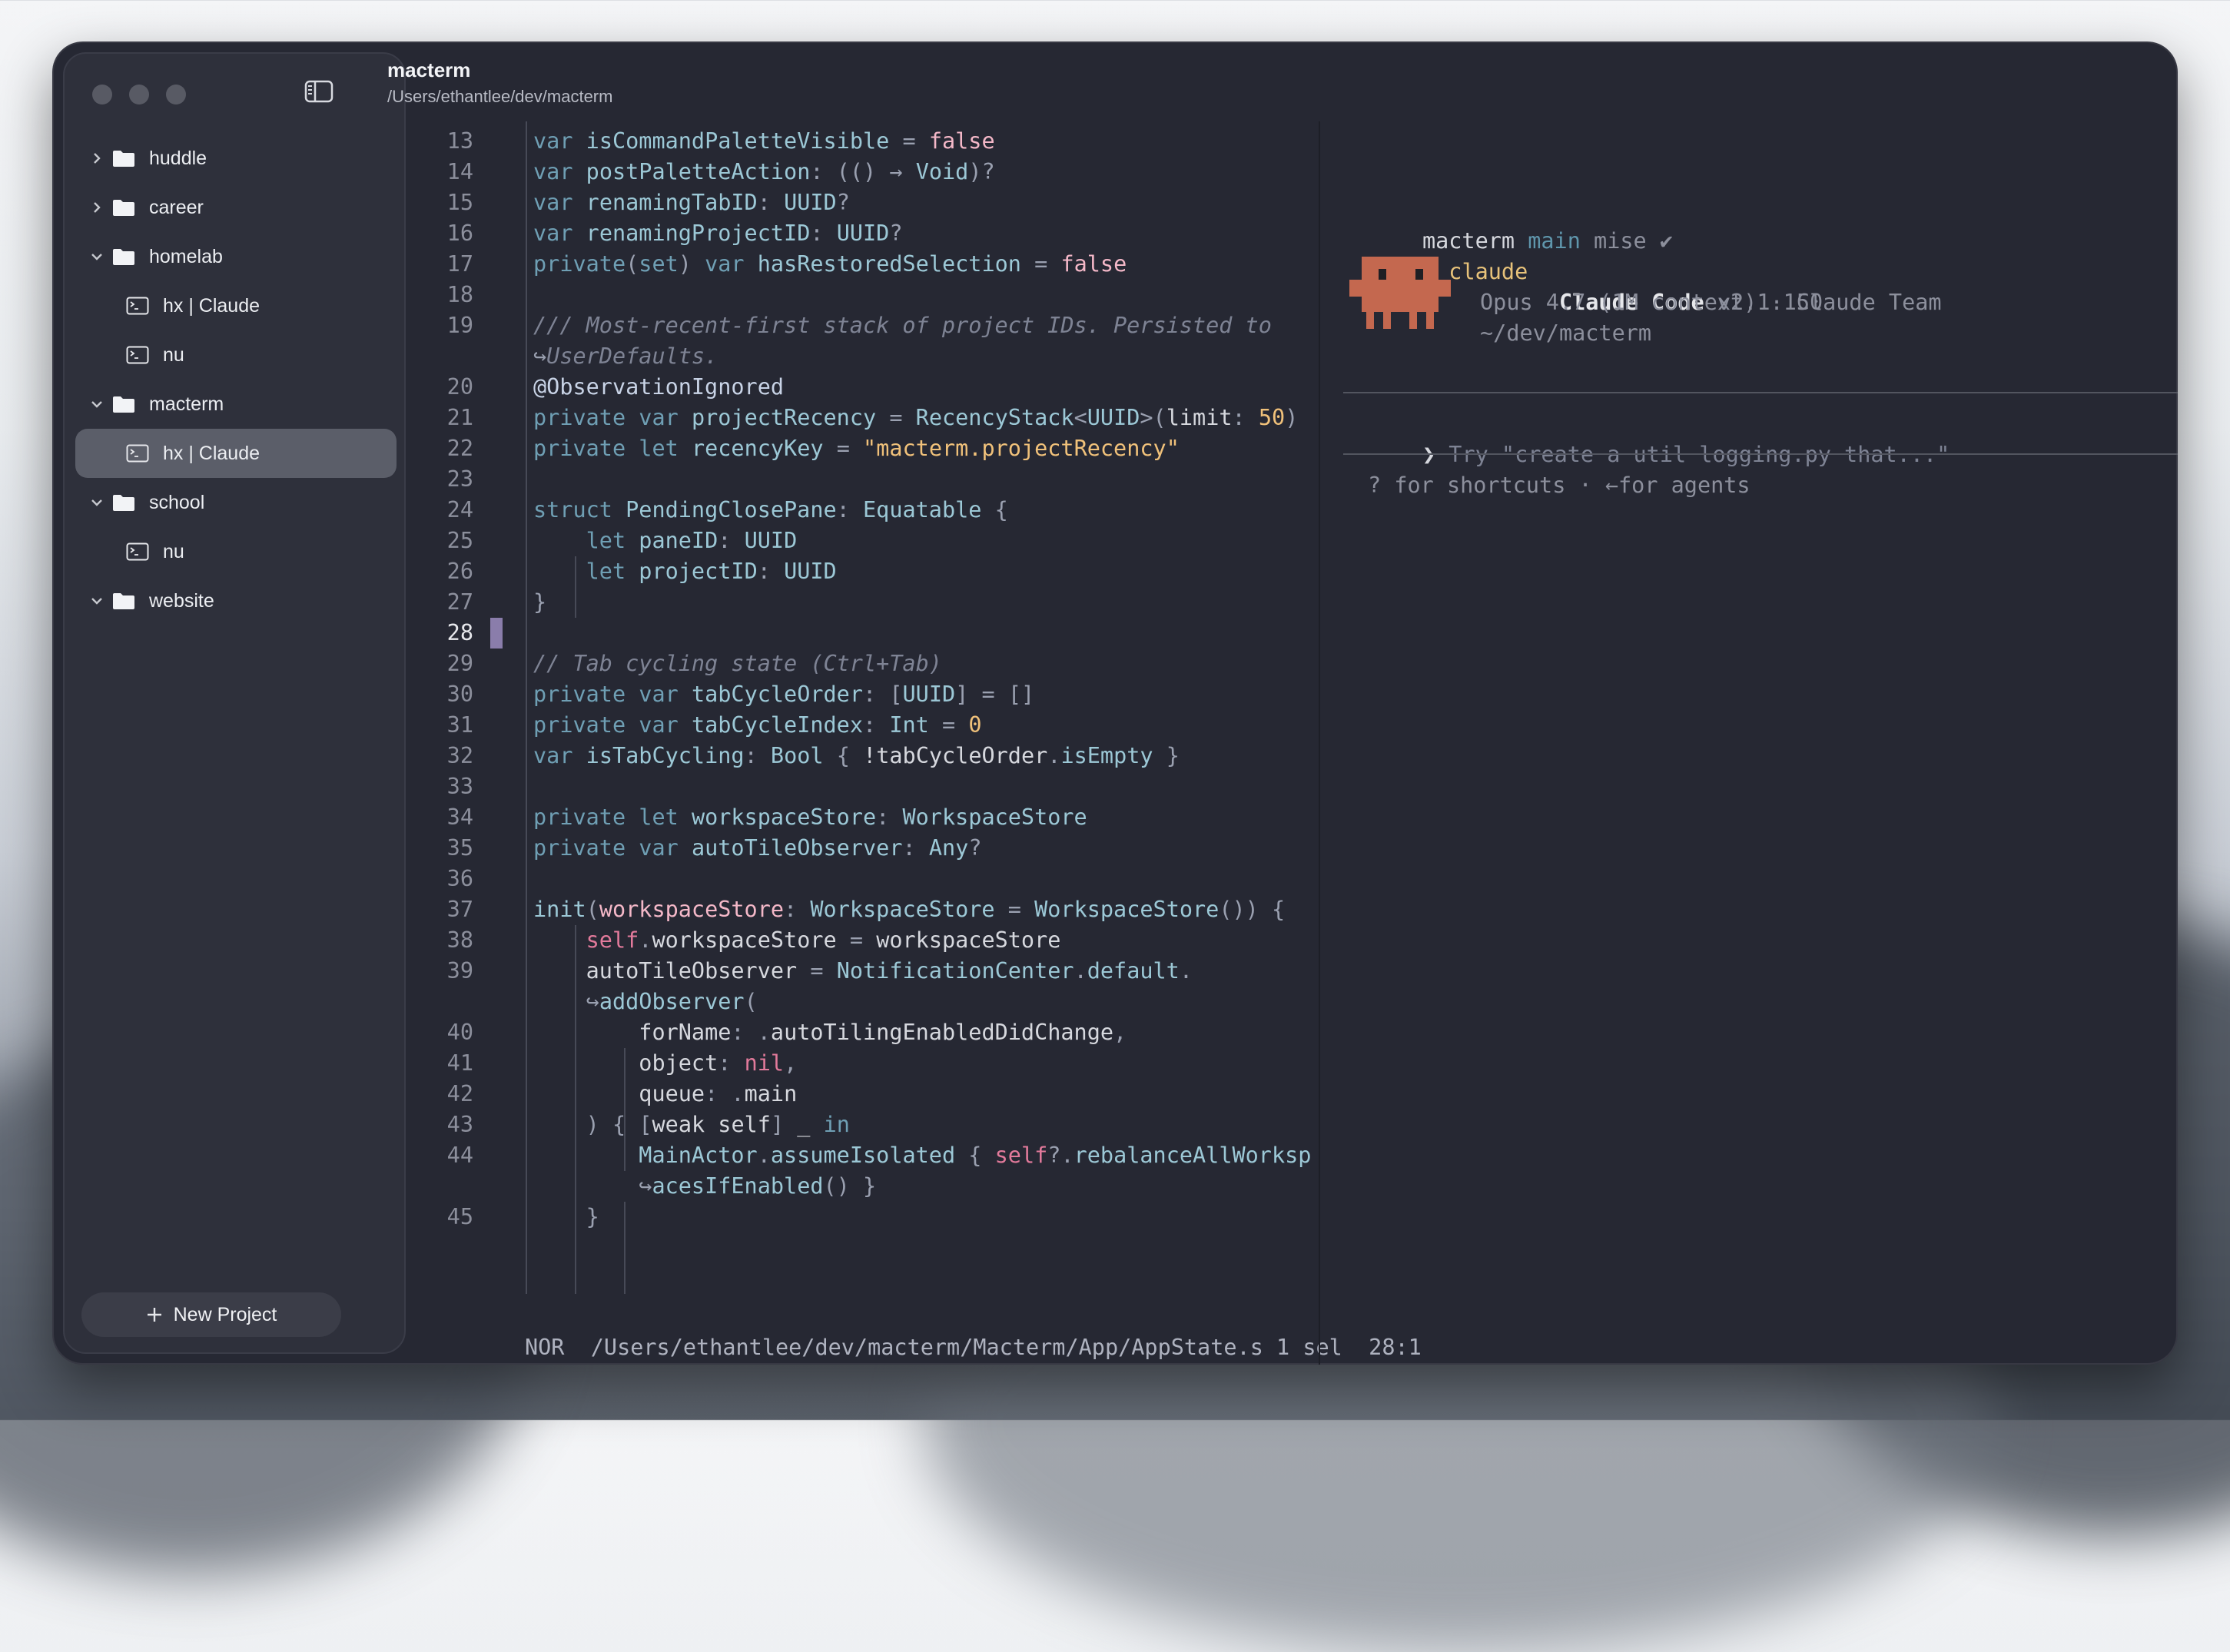 This screenshot has height=1652, width=2230. What do you see at coordinates (823, 940) in the screenshot?
I see `code-line: self.workspaceStore = workspaceStore` at bounding box center [823, 940].